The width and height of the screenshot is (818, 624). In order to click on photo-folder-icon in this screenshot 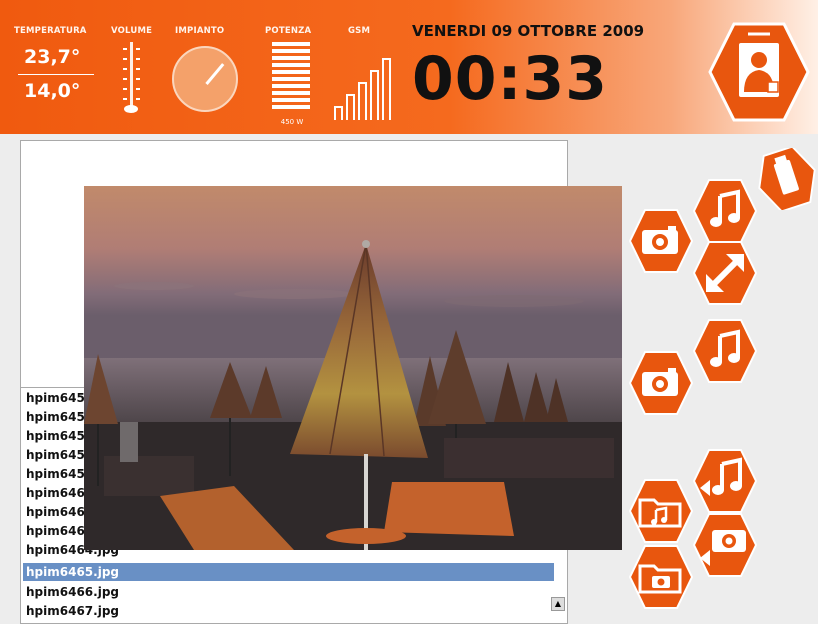, I will do `click(661, 577)`.